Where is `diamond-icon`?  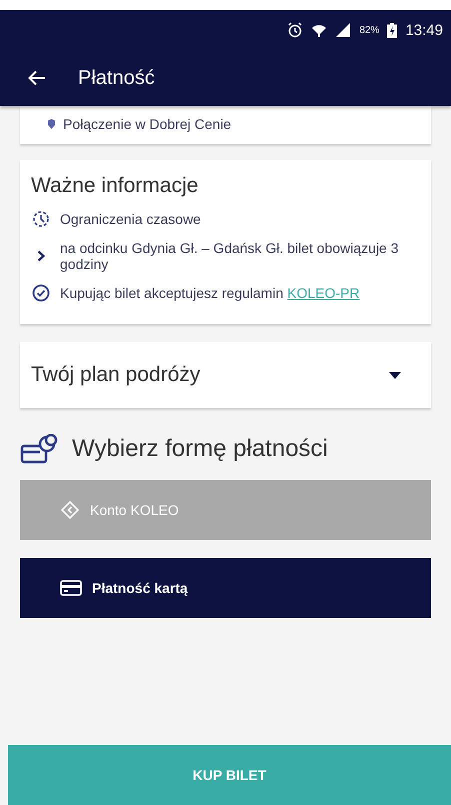 diamond-icon is located at coordinates (70, 510).